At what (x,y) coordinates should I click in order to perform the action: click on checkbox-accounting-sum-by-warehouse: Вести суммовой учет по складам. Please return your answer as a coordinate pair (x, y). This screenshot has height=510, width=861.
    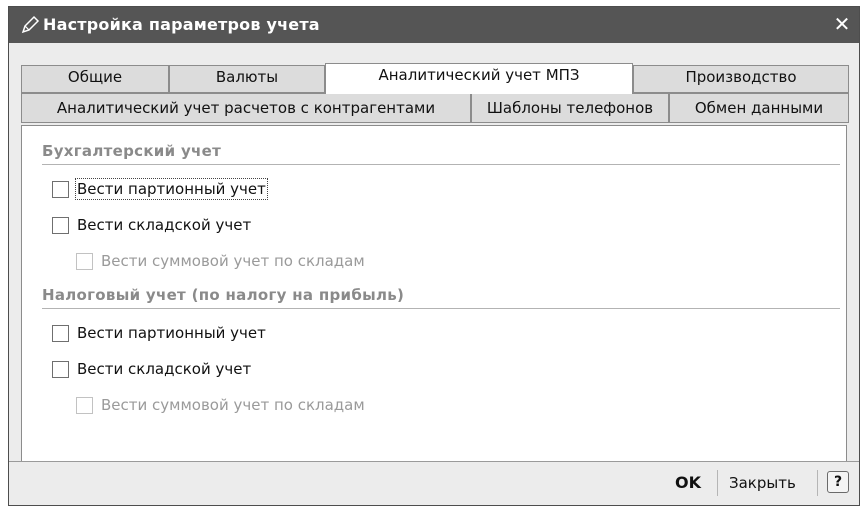
    Looking at the image, I should click on (220, 261).